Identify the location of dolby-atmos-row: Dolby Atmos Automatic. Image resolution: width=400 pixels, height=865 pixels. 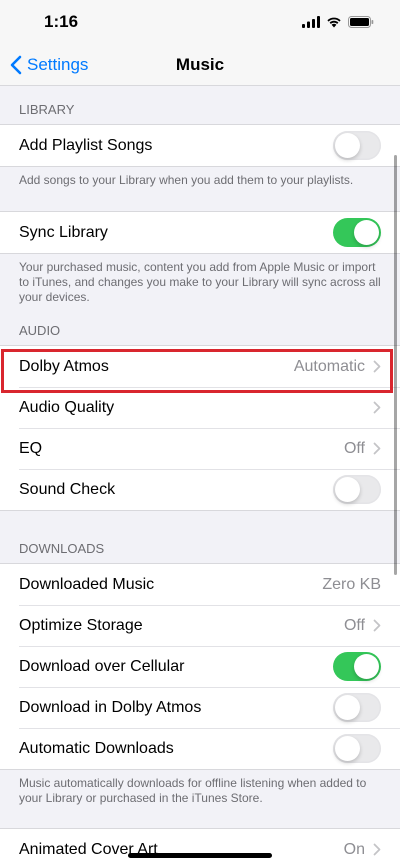
(200, 366).